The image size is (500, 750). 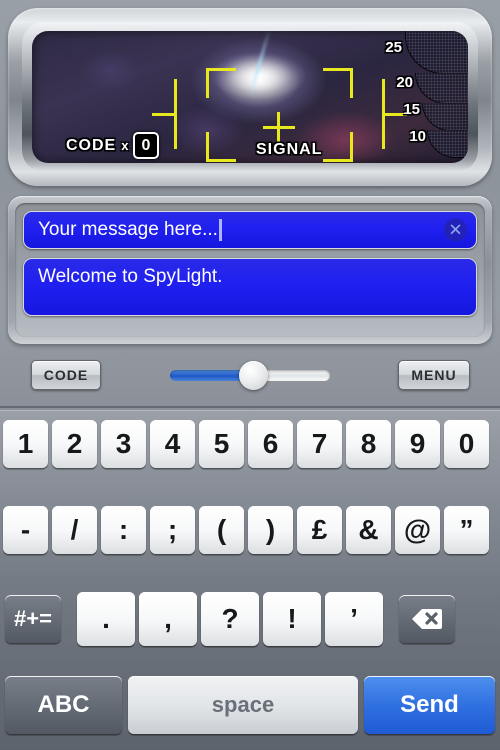 I want to click on meter-tick-20: 20, so click(x=404, y=82).